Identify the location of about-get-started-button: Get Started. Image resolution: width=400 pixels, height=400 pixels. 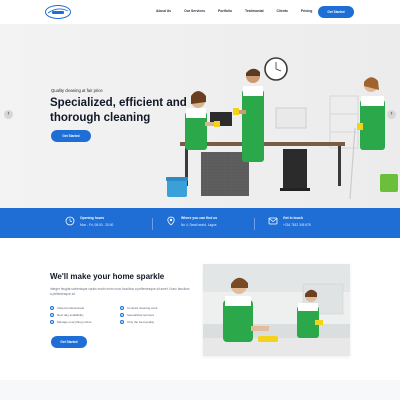
(69, 342).